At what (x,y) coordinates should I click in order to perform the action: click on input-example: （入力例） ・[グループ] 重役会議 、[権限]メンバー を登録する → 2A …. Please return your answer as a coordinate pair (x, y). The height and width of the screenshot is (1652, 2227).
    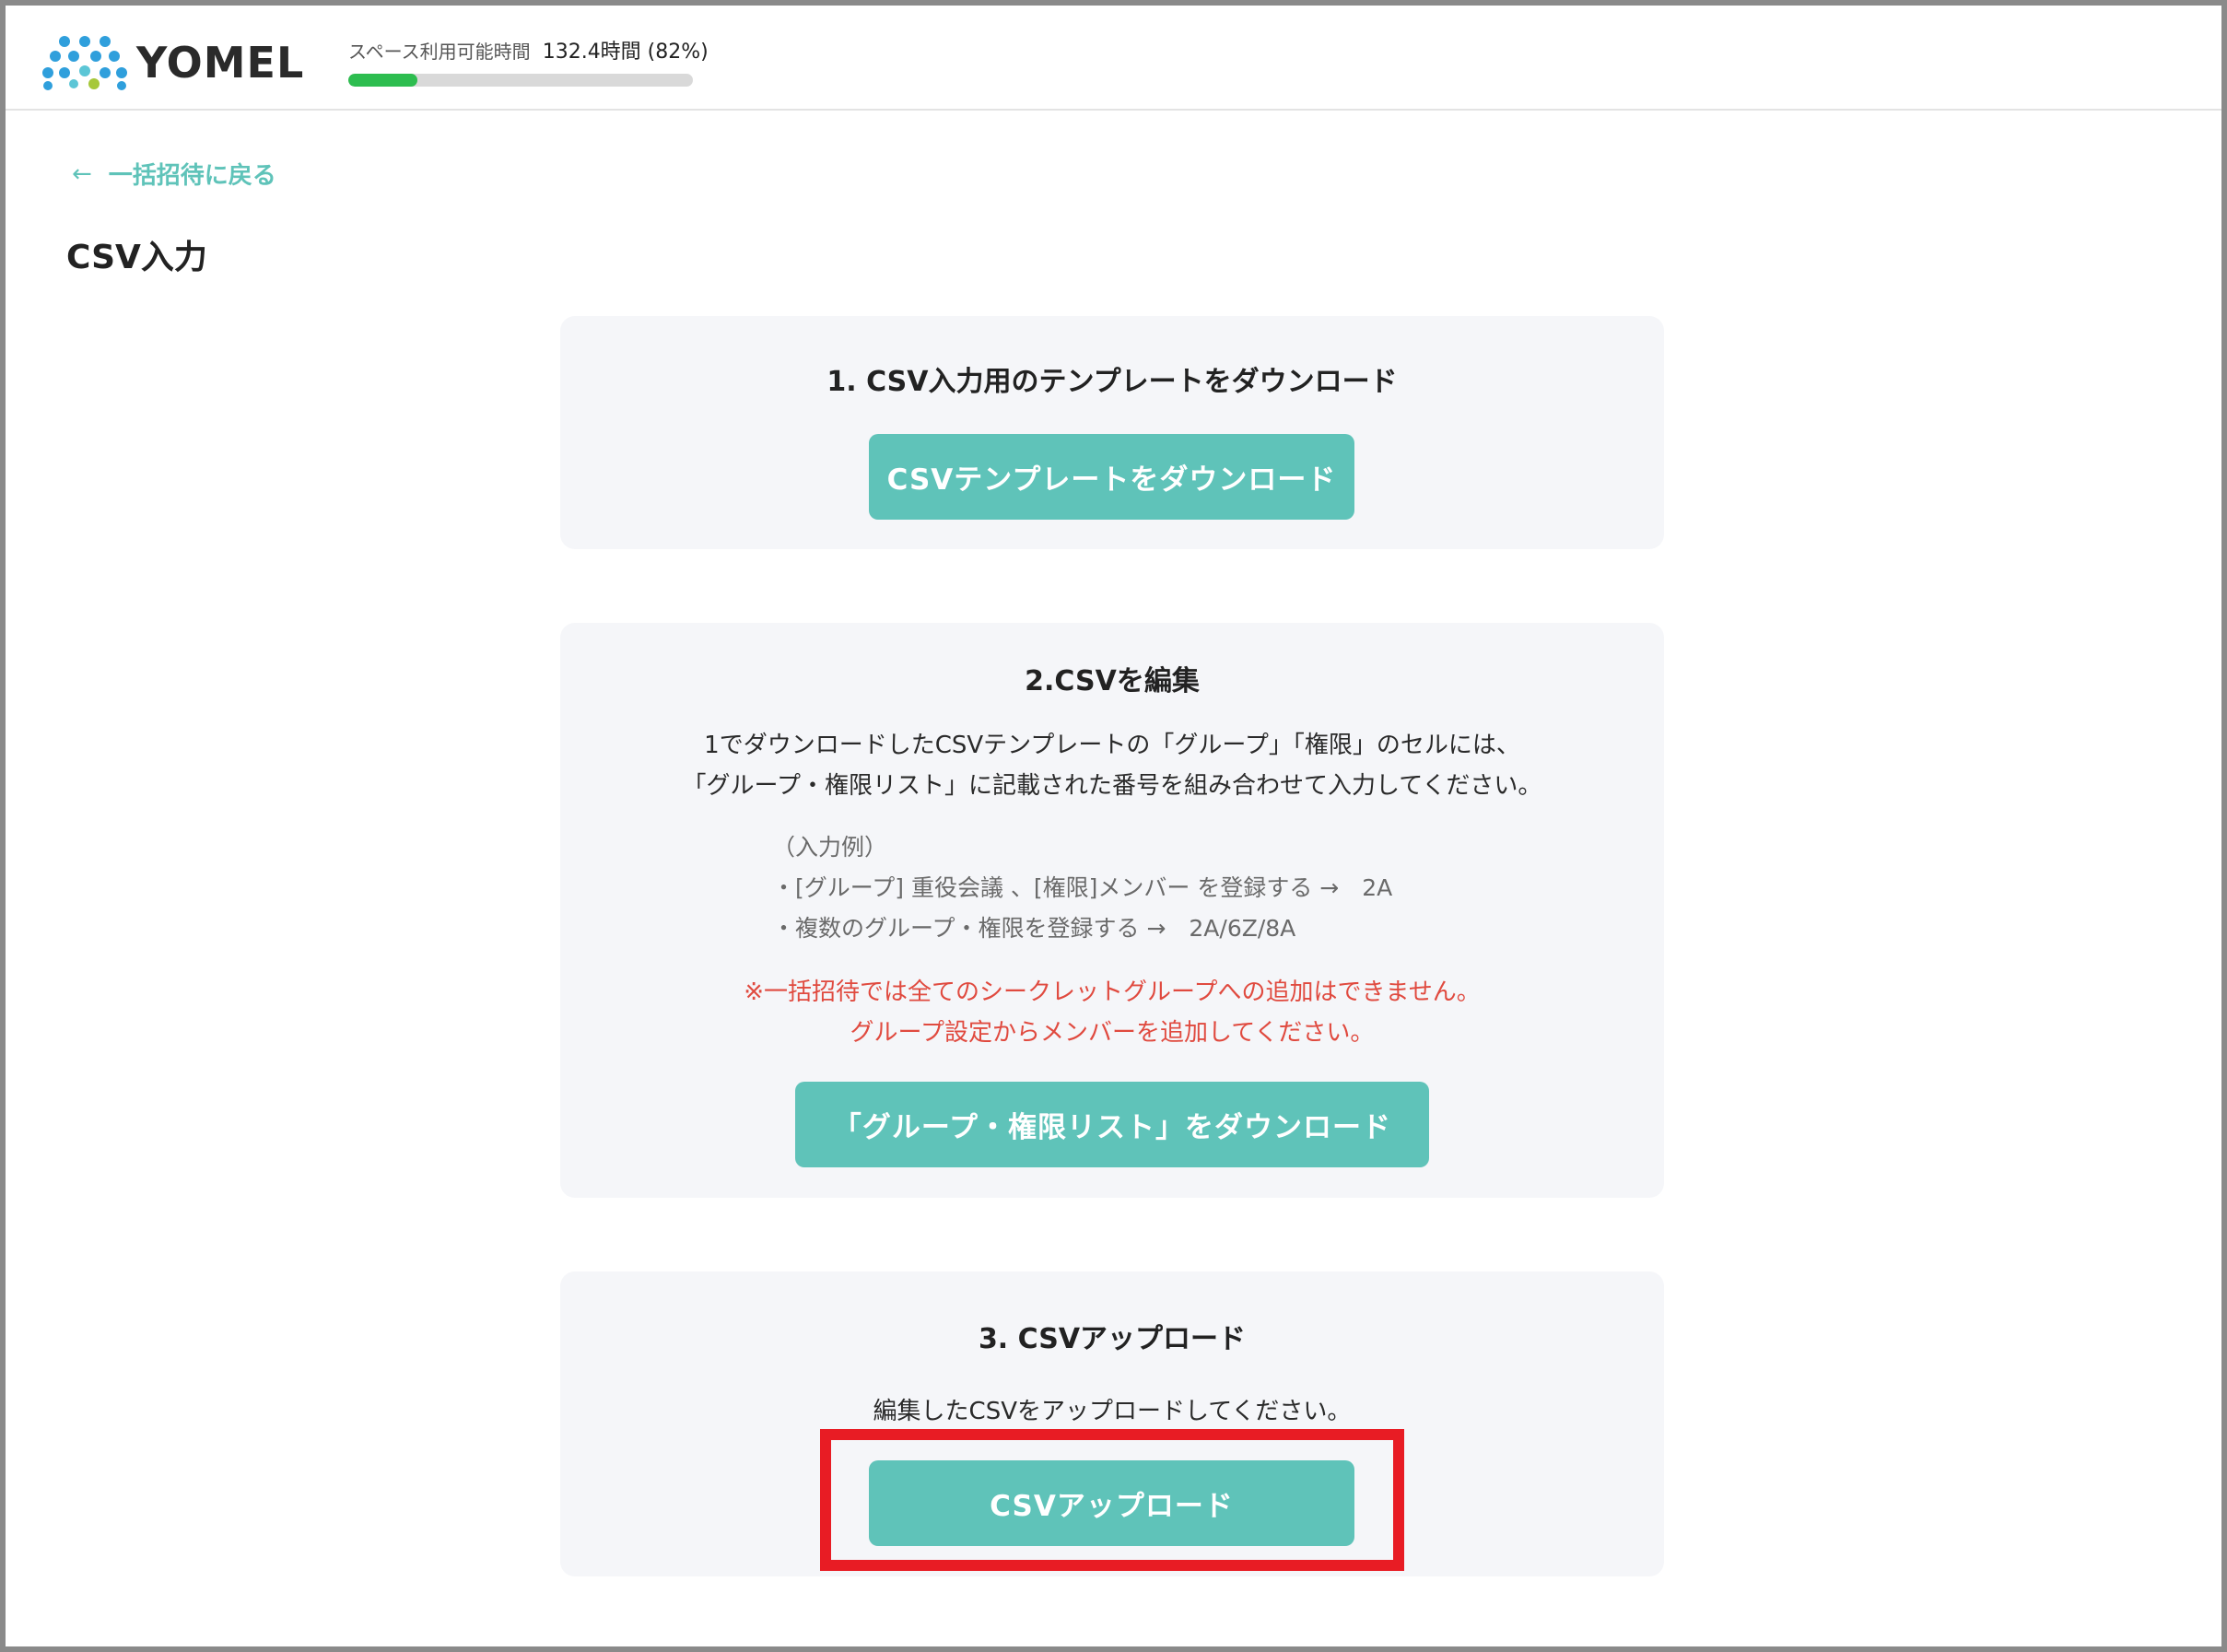
    Looking at the image, I should click on (1082, 888).